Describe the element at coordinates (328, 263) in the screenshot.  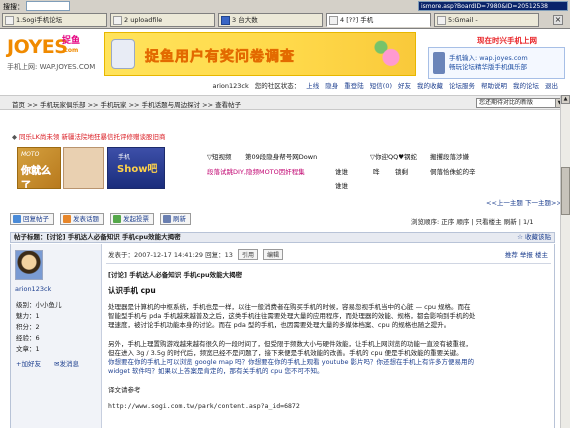
I see `divider` at that location.